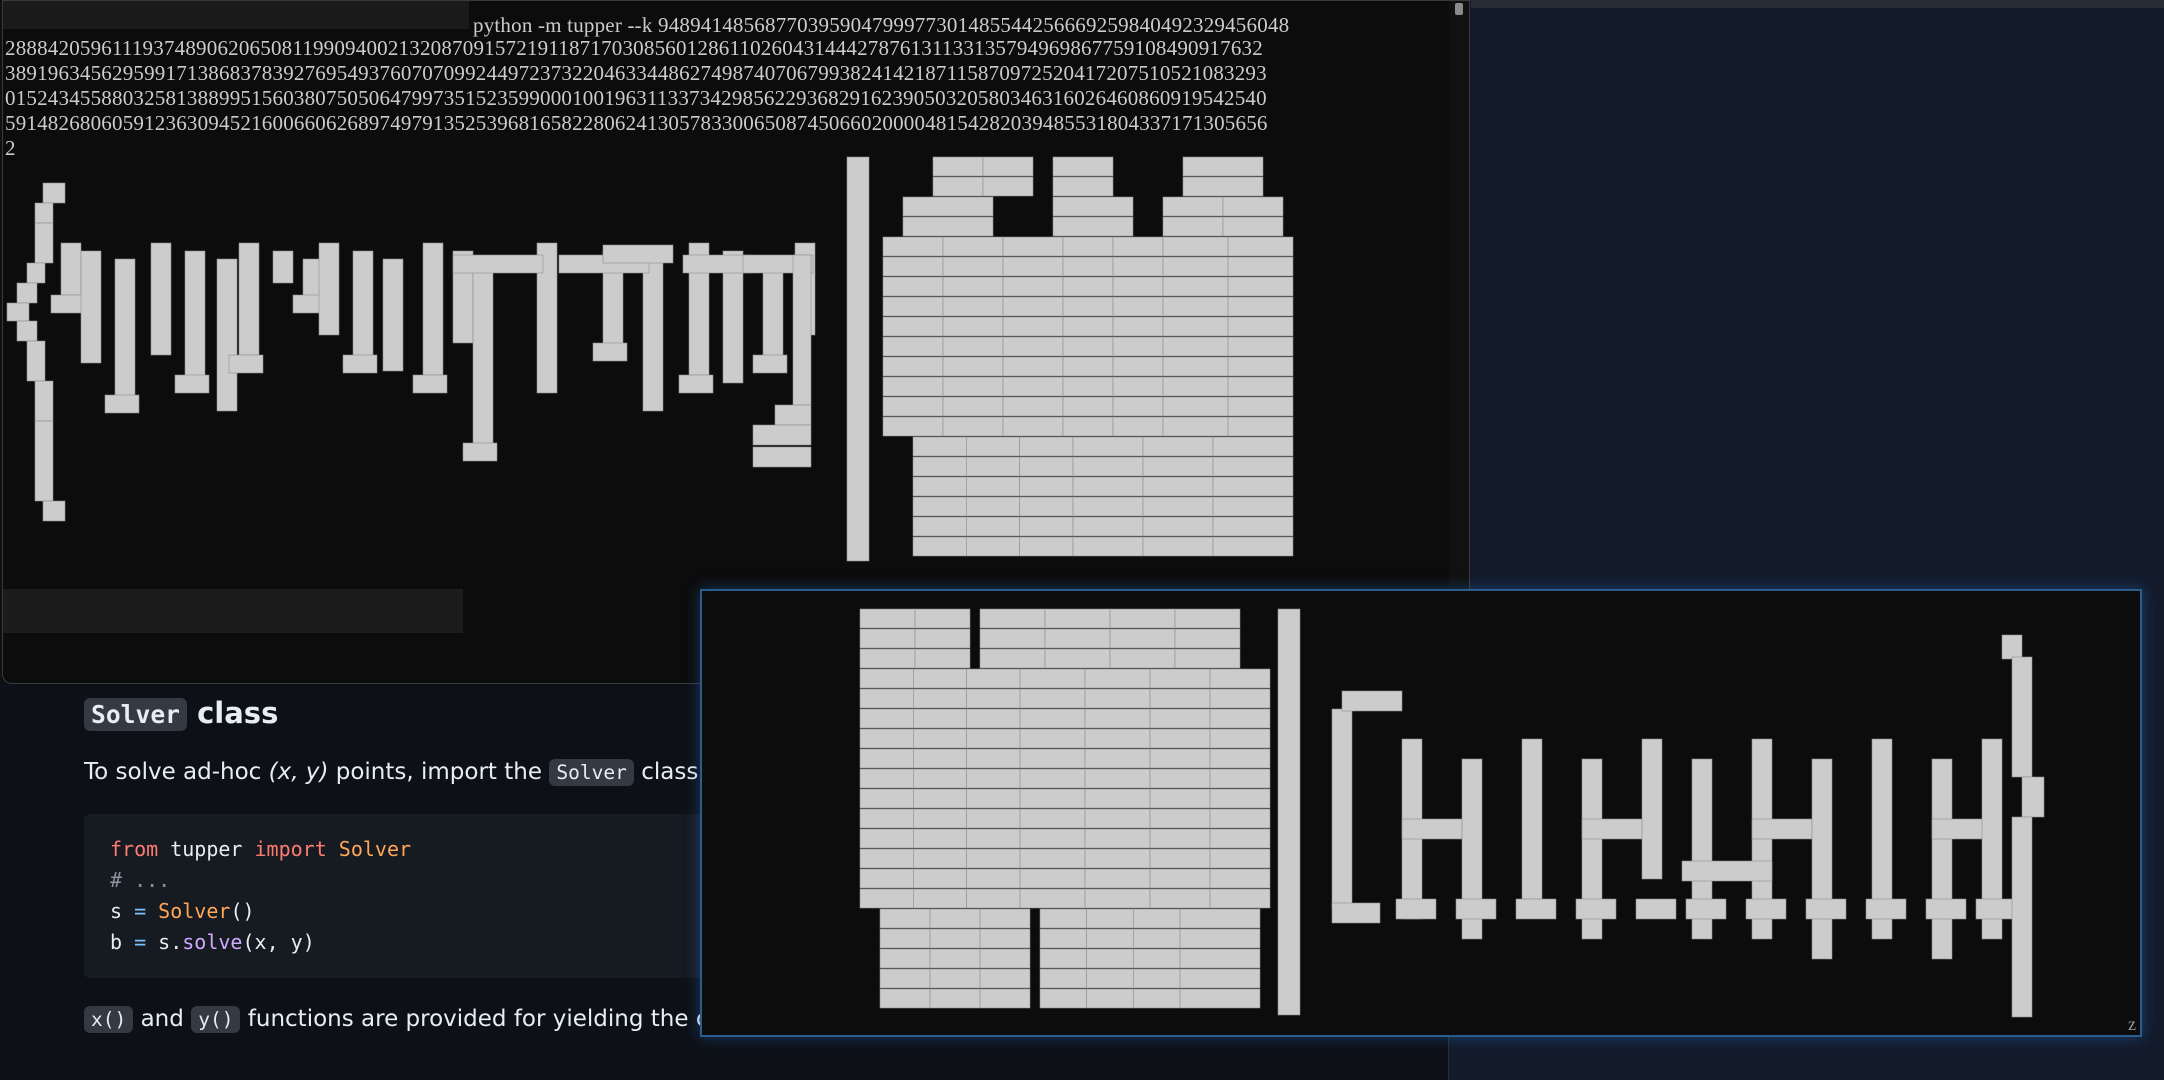  I want to click on scrollbar-track, so click(1459, 342).